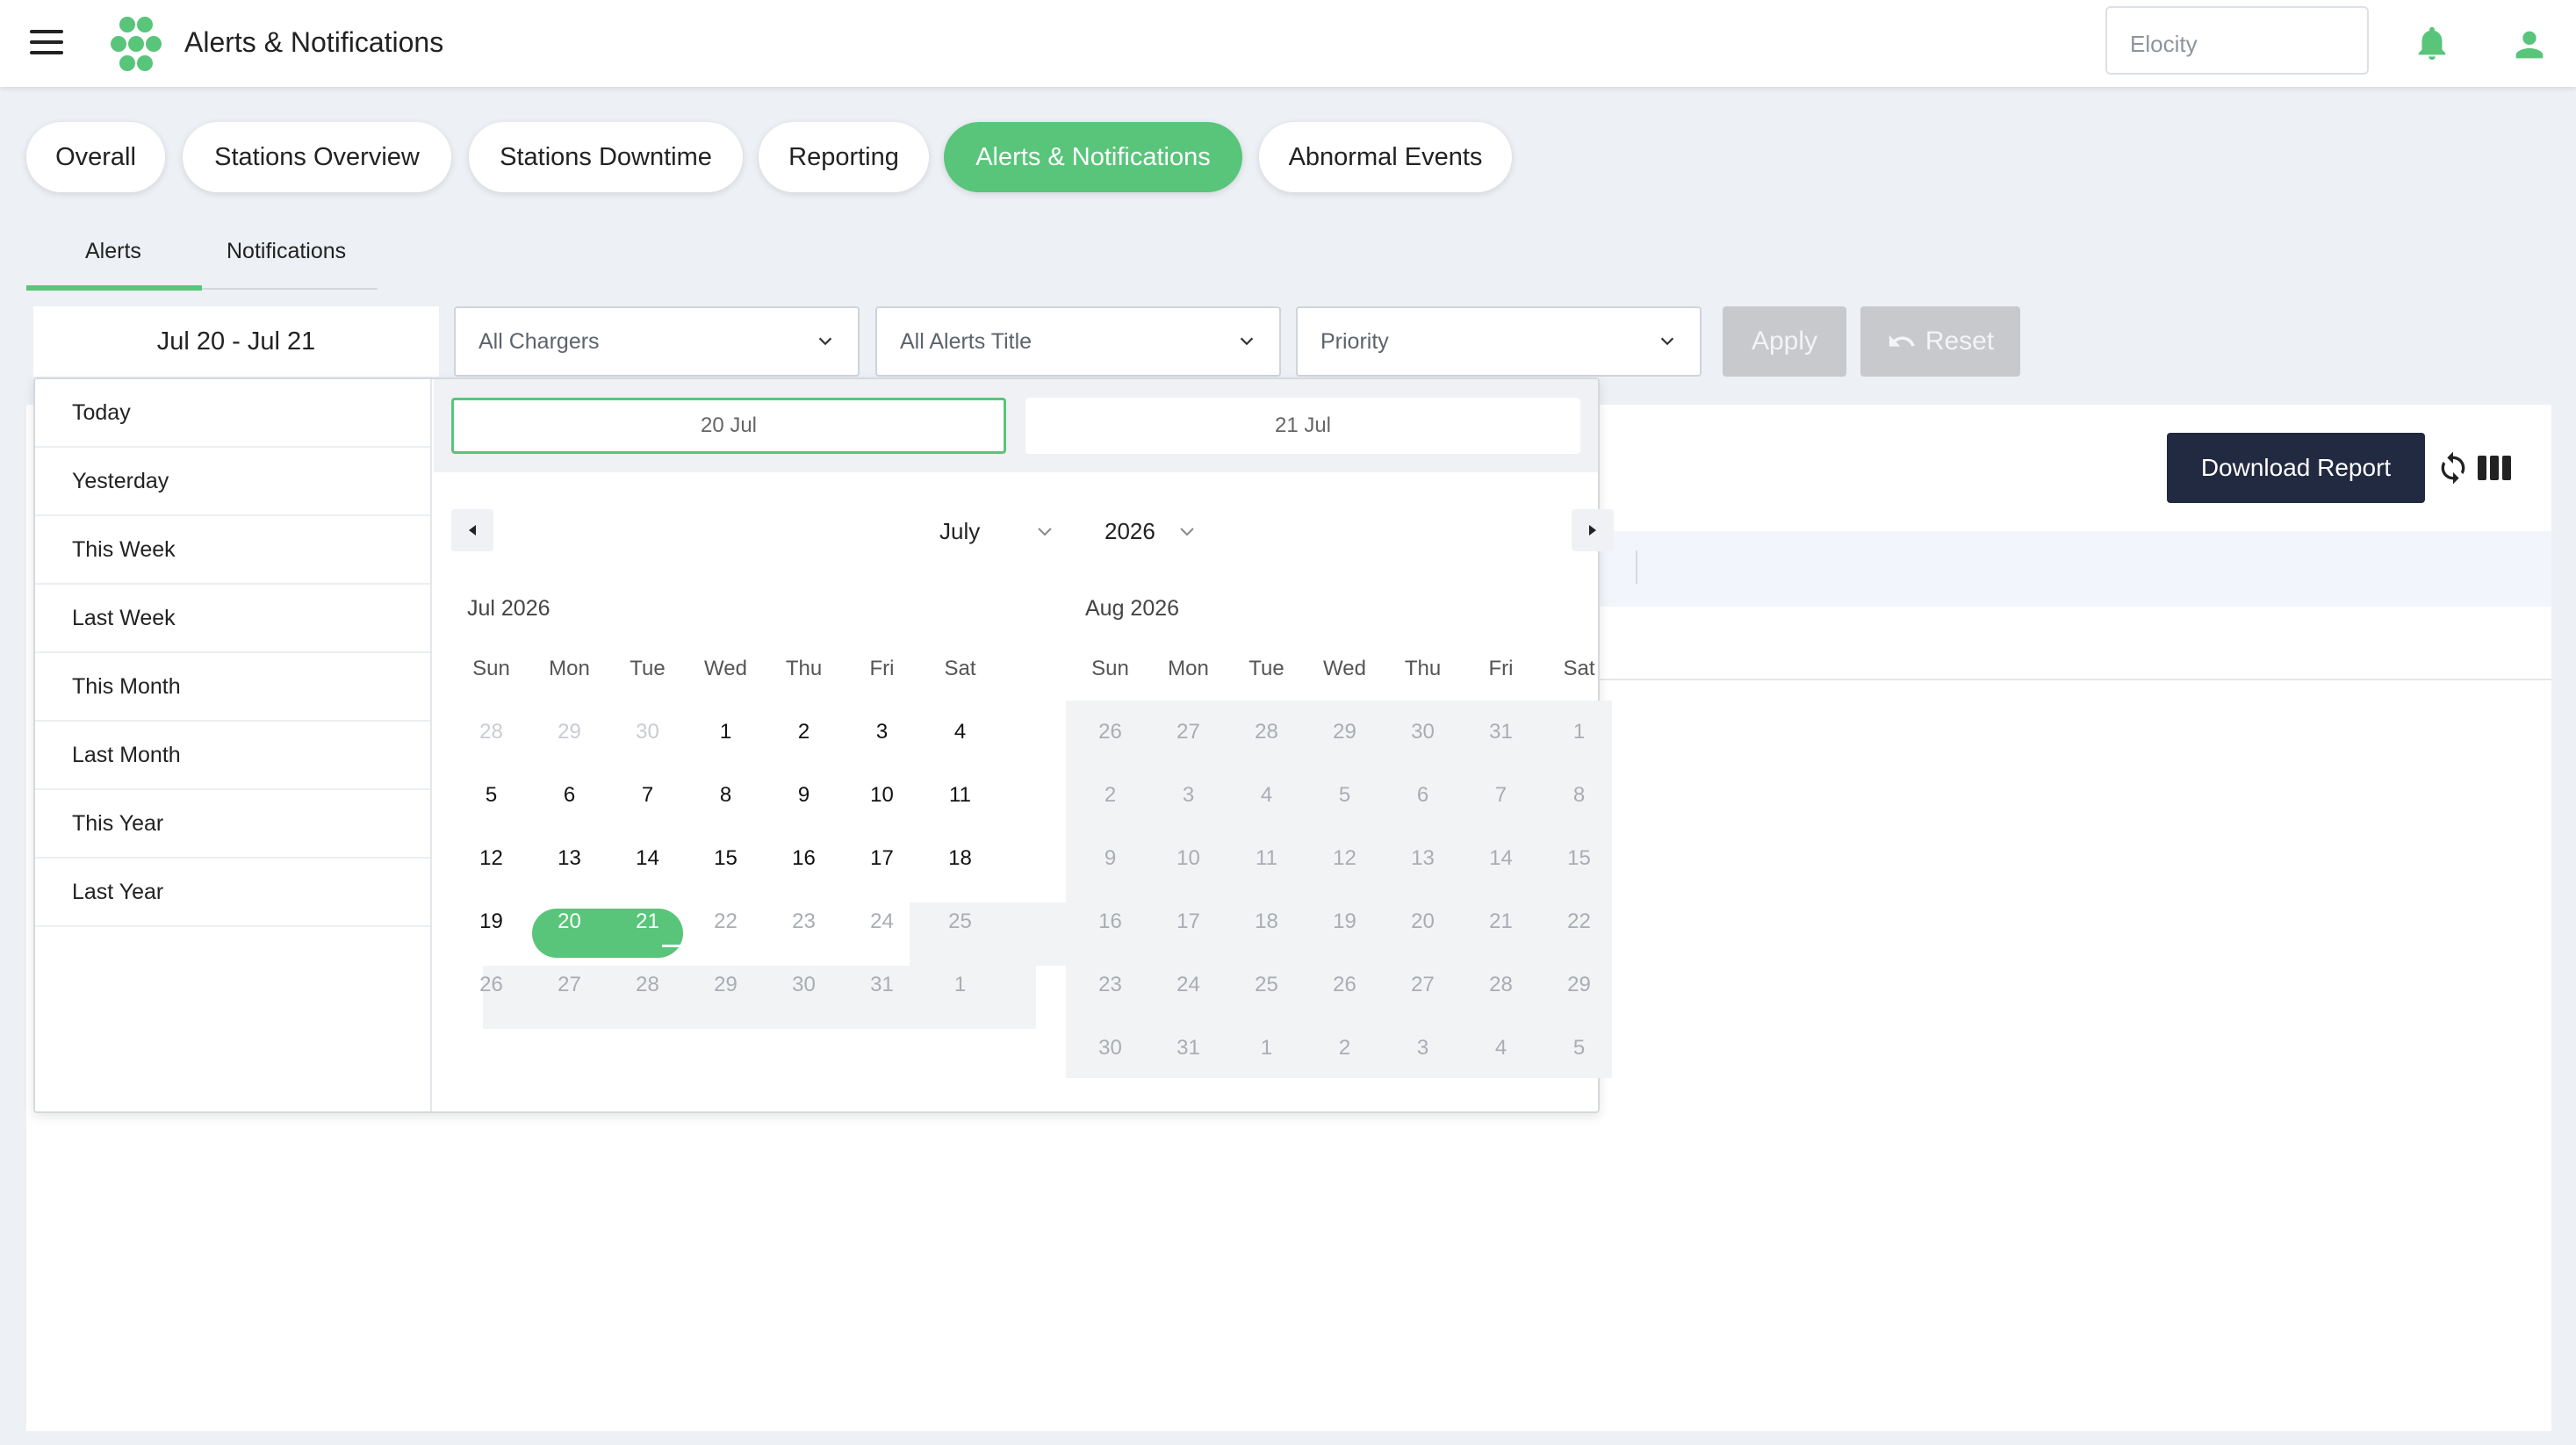 Image resolution: width=2576 pixels, height=1445 pixels. What do you see at coordinates (232, 893) in the screenshot?
I see `range-last-year: Last Year` at bounding box center [232, 893].